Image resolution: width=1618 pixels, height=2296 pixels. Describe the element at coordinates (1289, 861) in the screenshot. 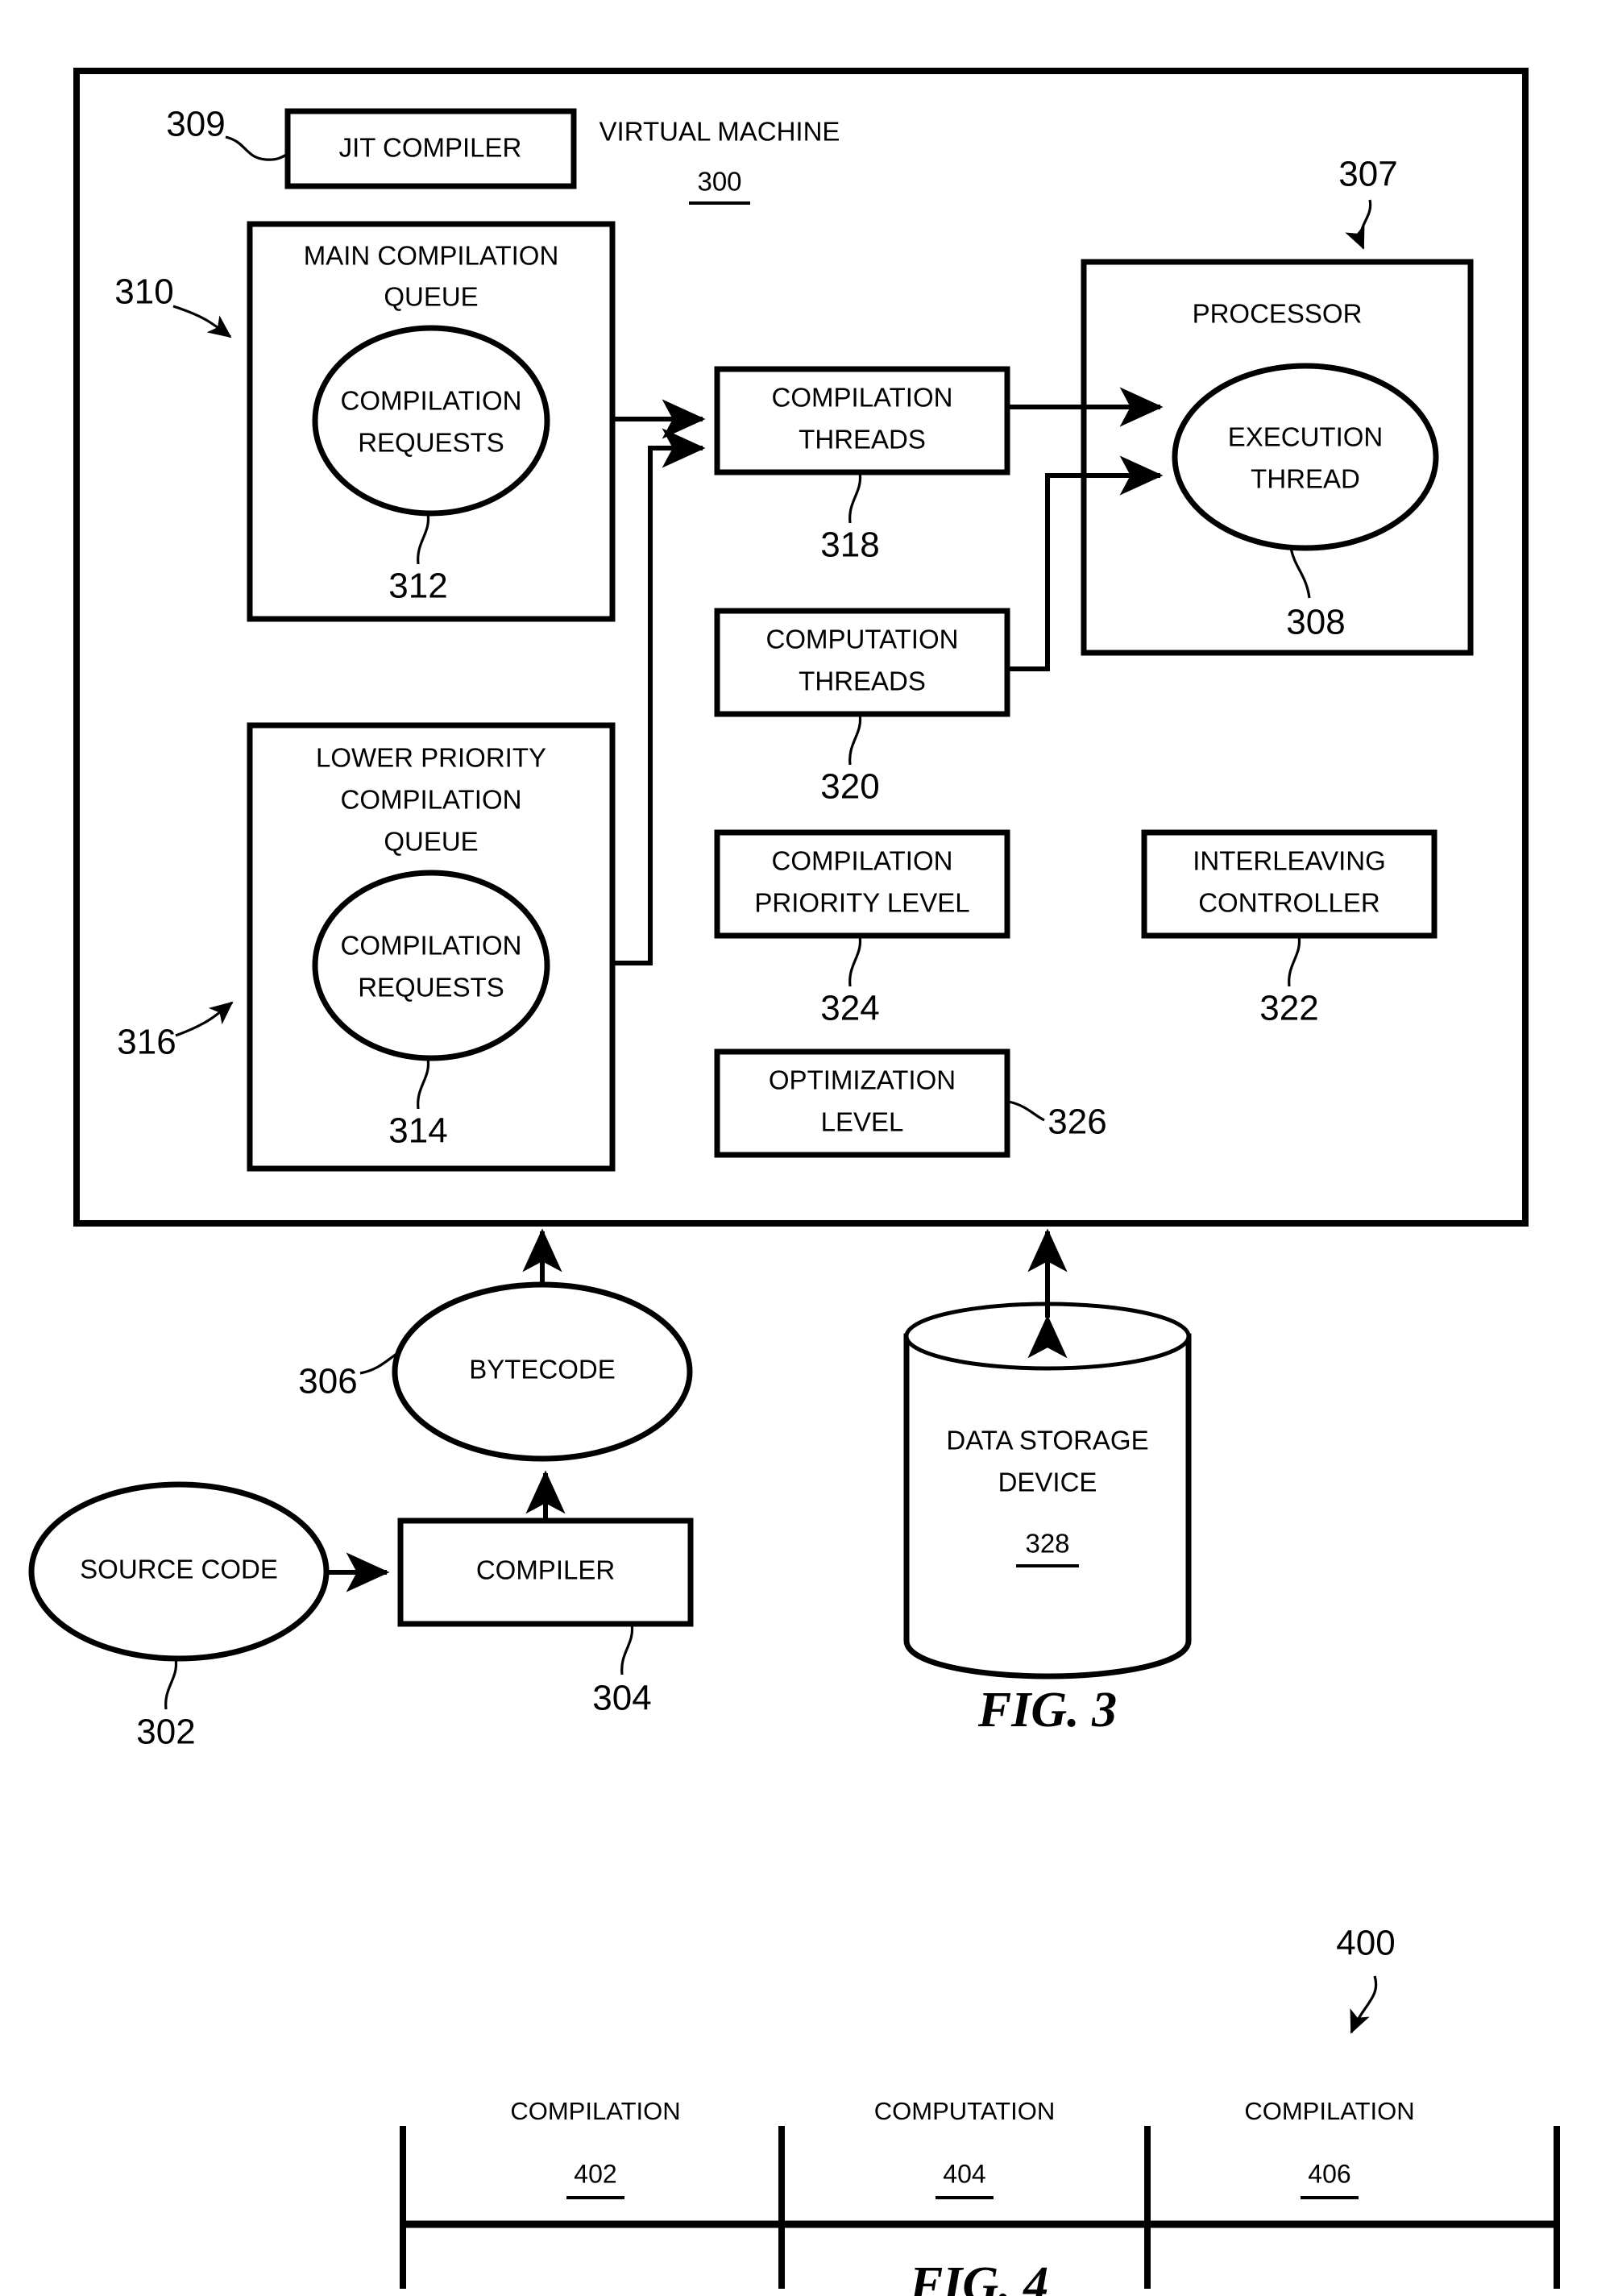

I see `interleaving-controller-line1: INTERLEAVING` at that location.